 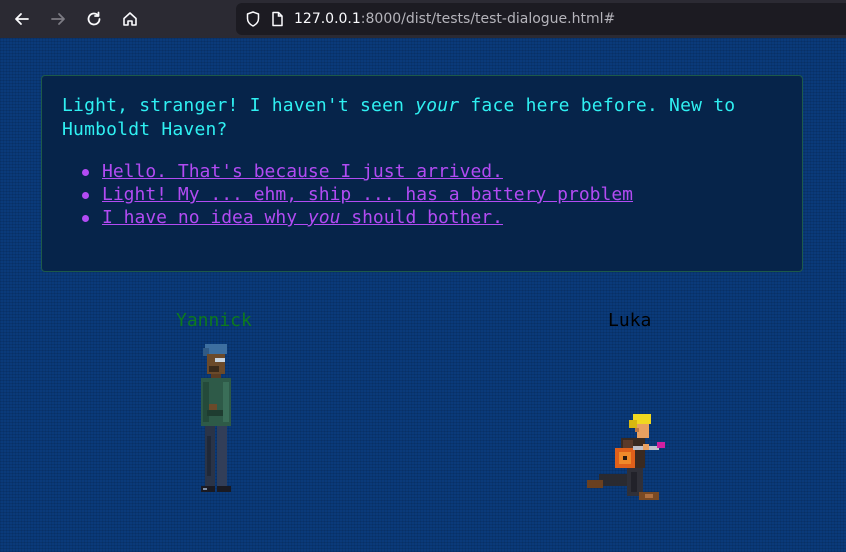 I want to click on choice-link-3: I have no idea why you should bother., so click(x=302, y=217).